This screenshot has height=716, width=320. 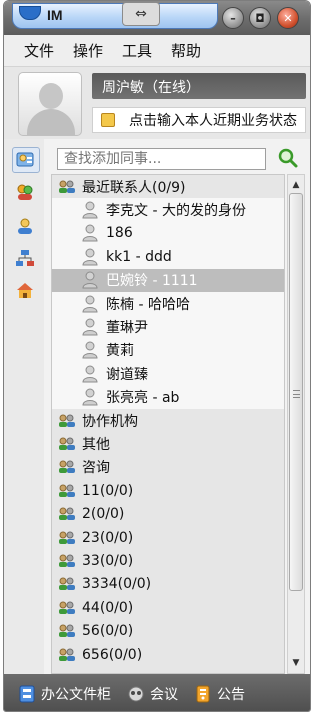 I want to click on contact-row: kk1 - ddd, so click(x=168, y=257).